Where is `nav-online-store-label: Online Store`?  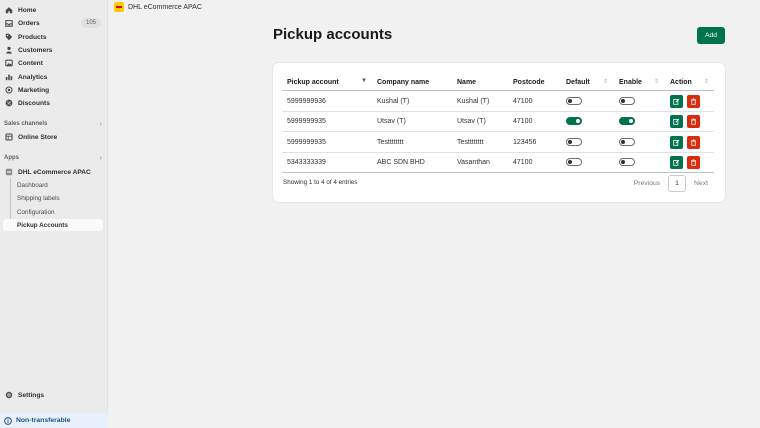
nav-online-store-label: Online Store is located at coordinates (38, 137).